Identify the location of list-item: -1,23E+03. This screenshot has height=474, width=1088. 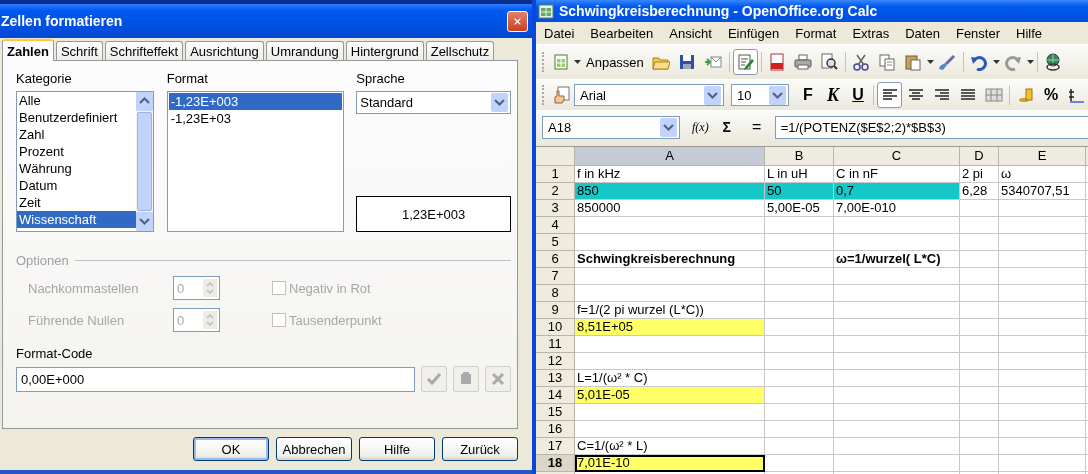
(255, 118).